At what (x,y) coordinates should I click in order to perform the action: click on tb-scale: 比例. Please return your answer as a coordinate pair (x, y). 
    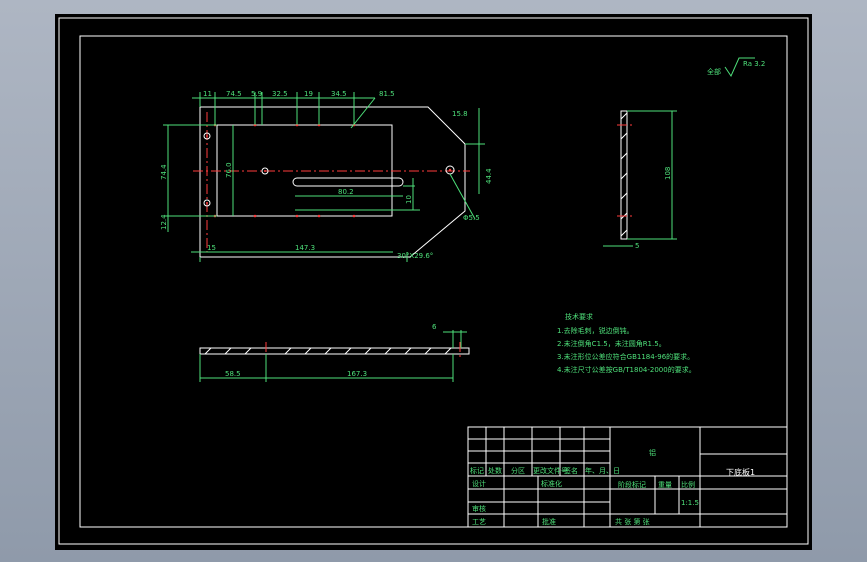
    Looking at the image, I should click on (688, 484).